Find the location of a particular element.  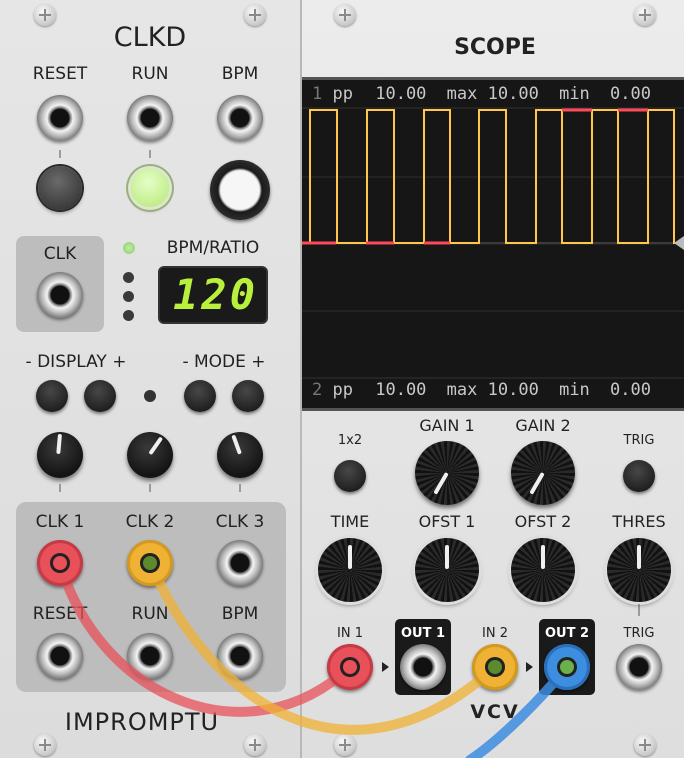

display-plus-button is located at coordinates (100, 396).